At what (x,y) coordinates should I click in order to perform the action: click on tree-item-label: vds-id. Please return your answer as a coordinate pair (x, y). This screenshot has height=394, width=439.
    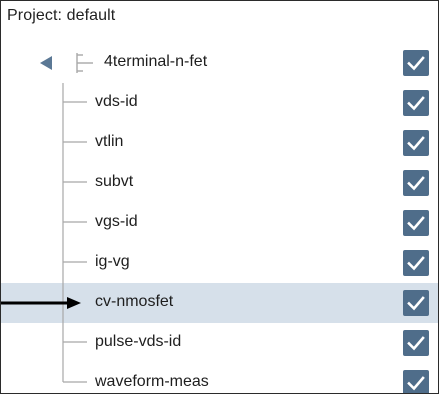
    Looking at the image, I should click on (116, 101).